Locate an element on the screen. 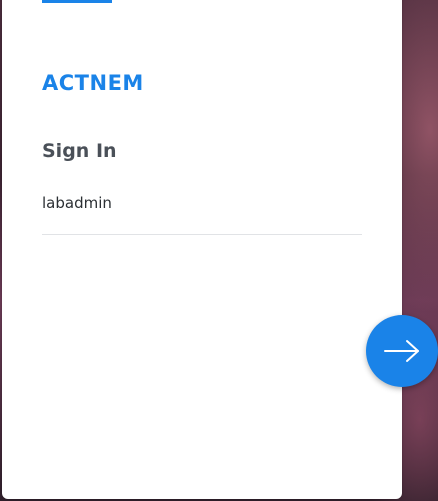 The height and width of the screenshot is (501, 438). brand-title: ACTNEM is located at coordinates (93, 83).